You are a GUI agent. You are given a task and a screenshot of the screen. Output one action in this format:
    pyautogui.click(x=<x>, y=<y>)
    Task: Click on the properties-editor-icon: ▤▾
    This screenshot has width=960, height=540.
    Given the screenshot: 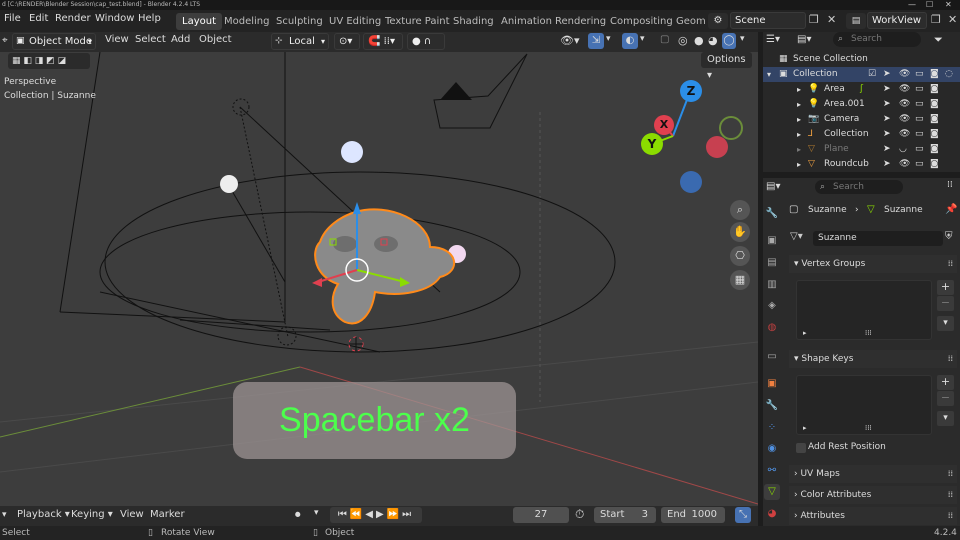 What is the action you would take?
    pyautogui.click(x=773, y=186)
    